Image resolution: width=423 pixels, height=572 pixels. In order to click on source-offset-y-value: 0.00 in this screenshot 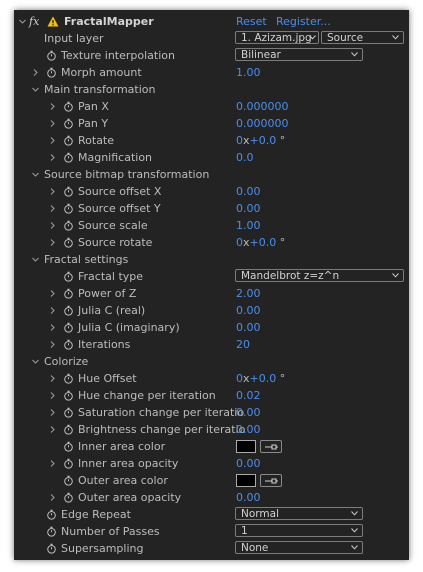, I will do `click(248, 208)`.